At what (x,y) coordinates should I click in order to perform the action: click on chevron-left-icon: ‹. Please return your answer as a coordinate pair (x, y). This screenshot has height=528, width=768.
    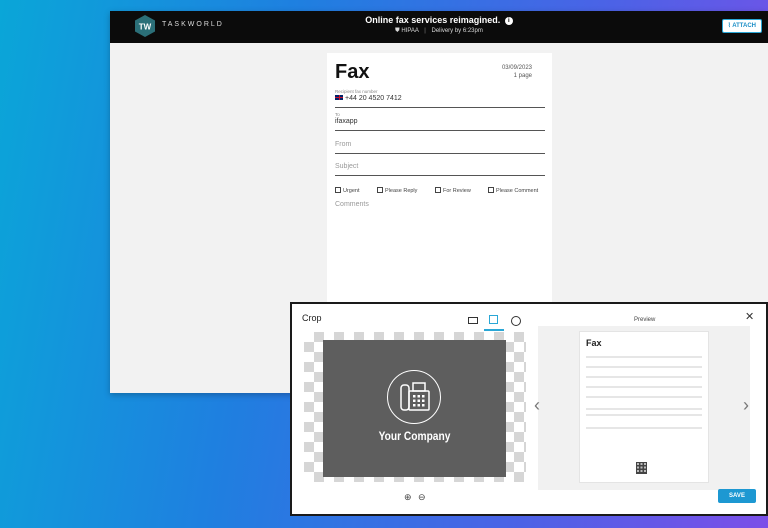
    Looking at the image, I should click on (537, 405).